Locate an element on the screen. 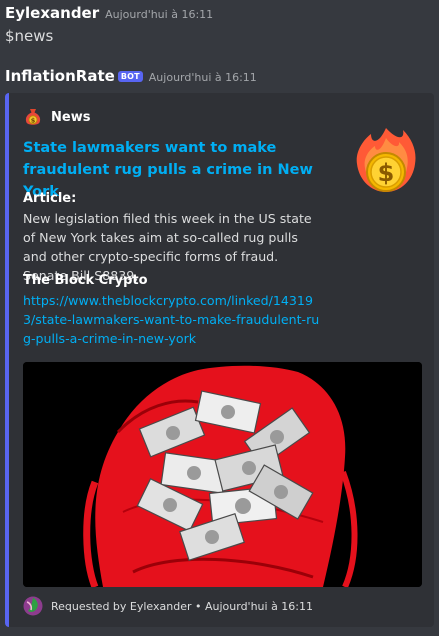 This screenshot has width=439, height=636. embed-author: $ News is located at coordinates (56, 117).